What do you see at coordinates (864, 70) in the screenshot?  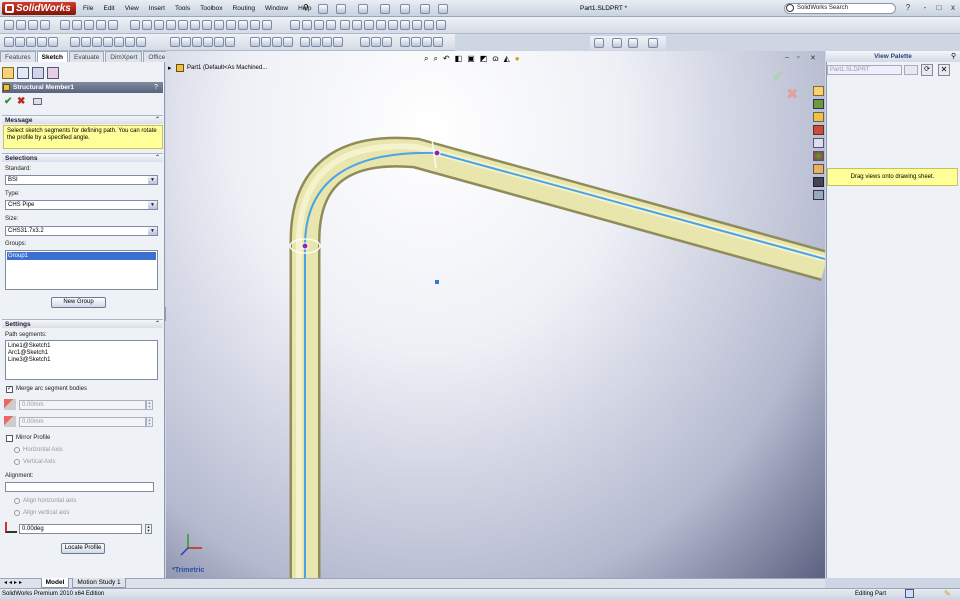 I see `palette-document-select: Part1.SLDPRT` at bounding box center [864, 70].